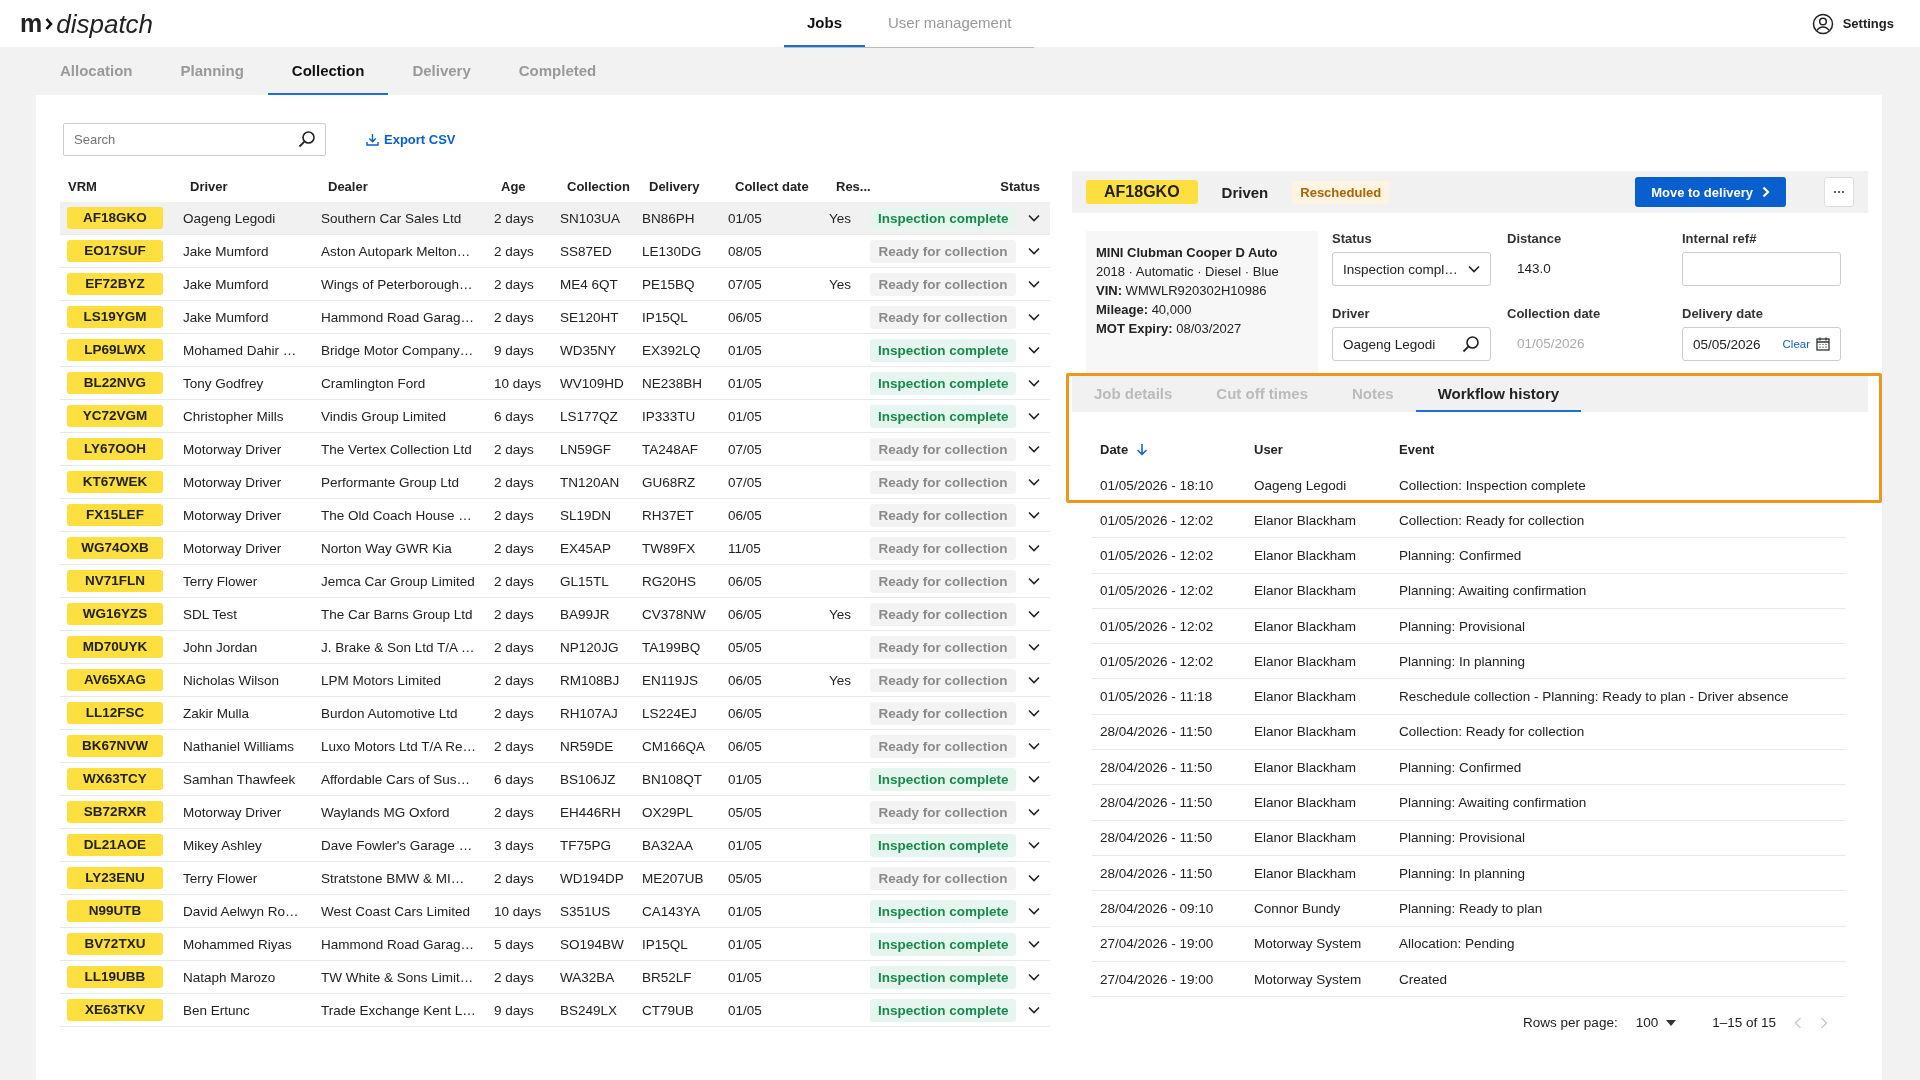 The height and width of the screenshot is (1080, 1920). I want to click on table-row: LL19UBB Nataph Marozo TW White & Sons Limit… 2 days WA32BA BR52LF 01/05 Inspection complete, so click(555, 977).